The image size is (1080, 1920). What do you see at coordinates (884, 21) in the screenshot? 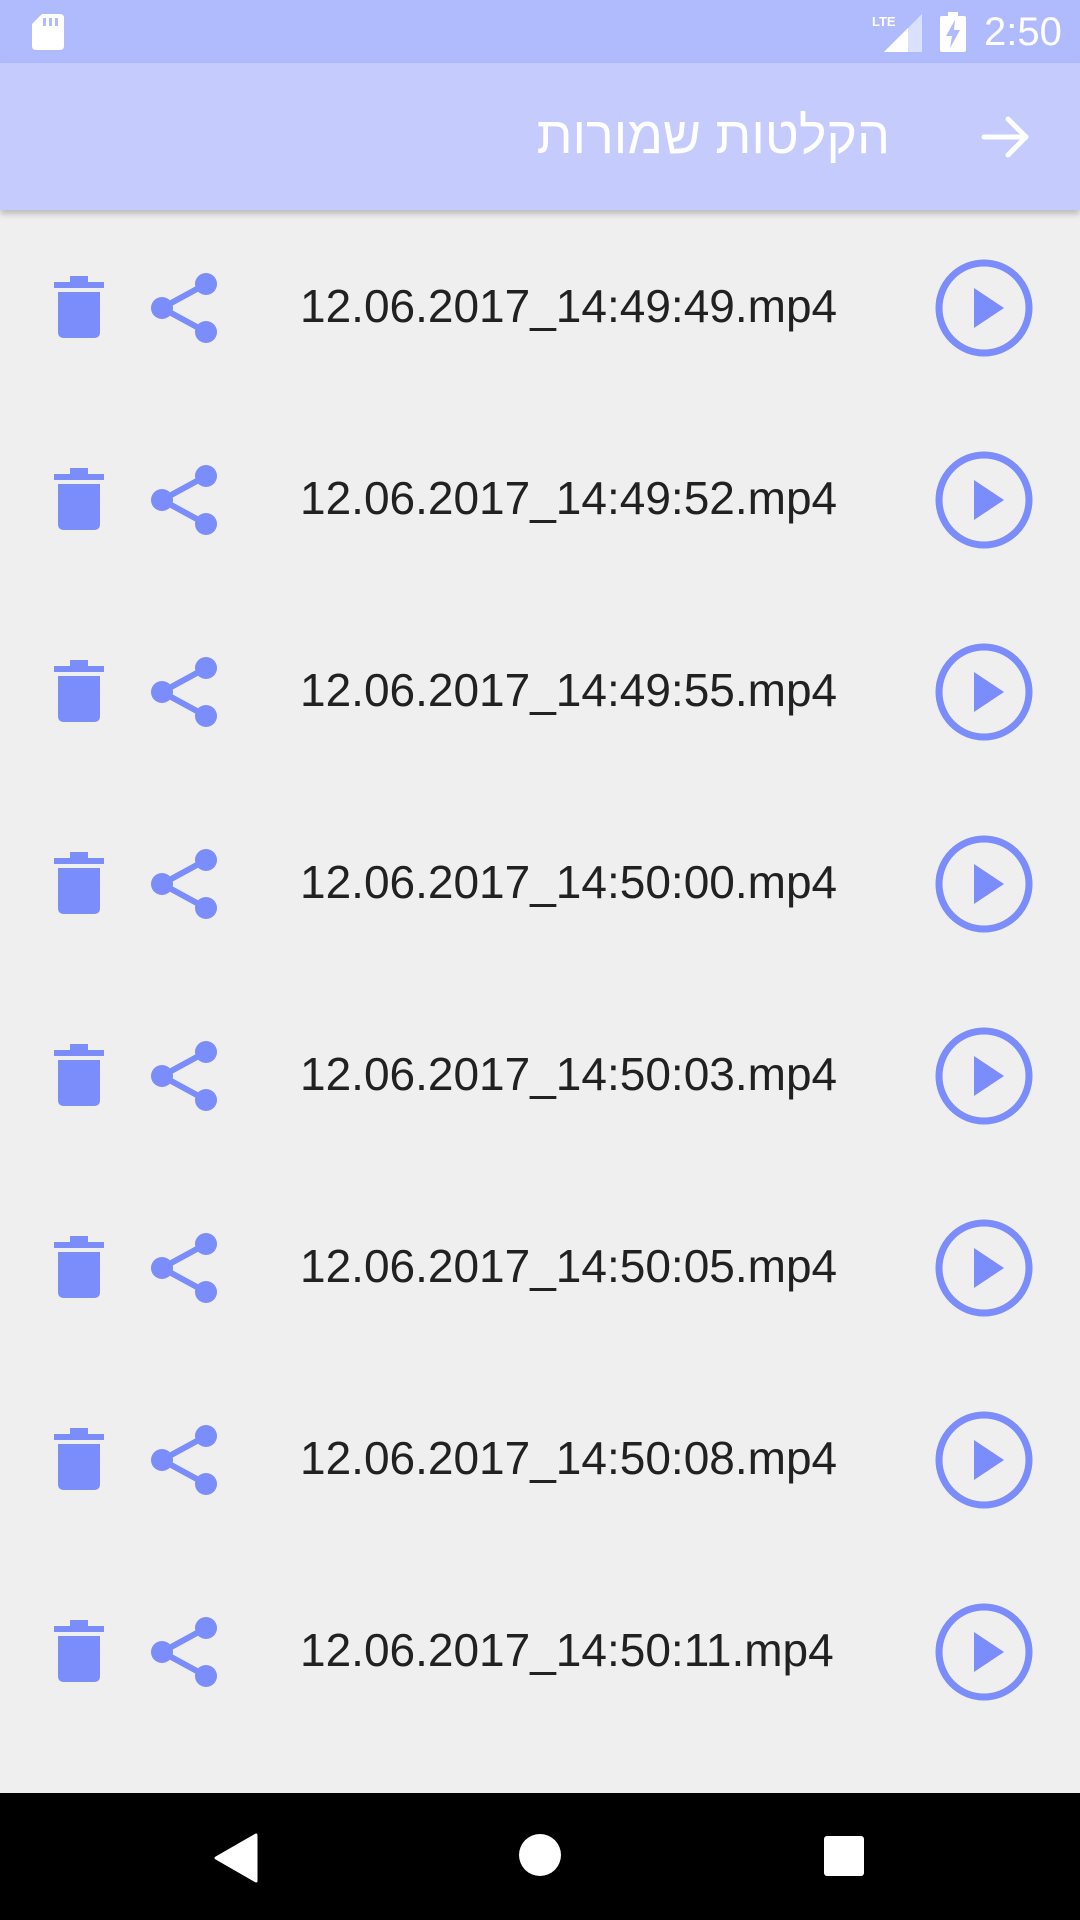
I see `svg-text: LTE` at bounding box center [884, 21].